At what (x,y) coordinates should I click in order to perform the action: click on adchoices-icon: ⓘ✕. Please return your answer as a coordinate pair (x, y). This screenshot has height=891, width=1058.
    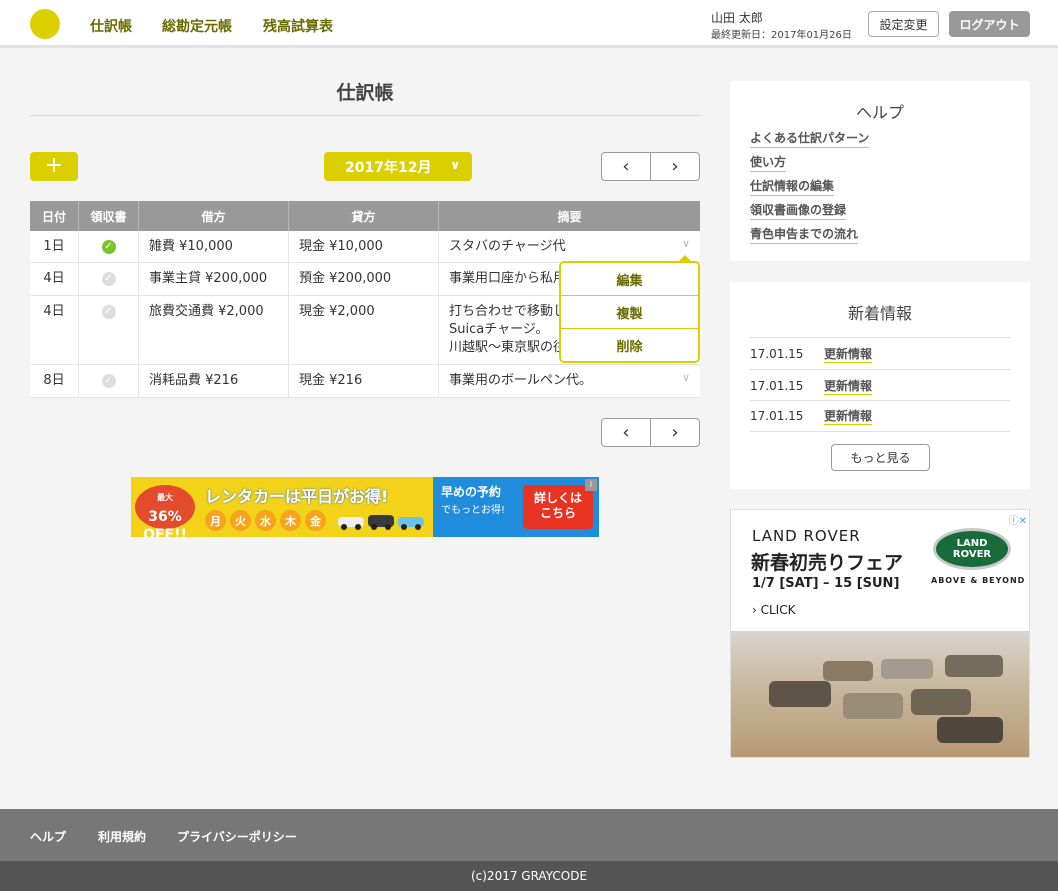
    Looking at the image, I should click on (1018, 519).